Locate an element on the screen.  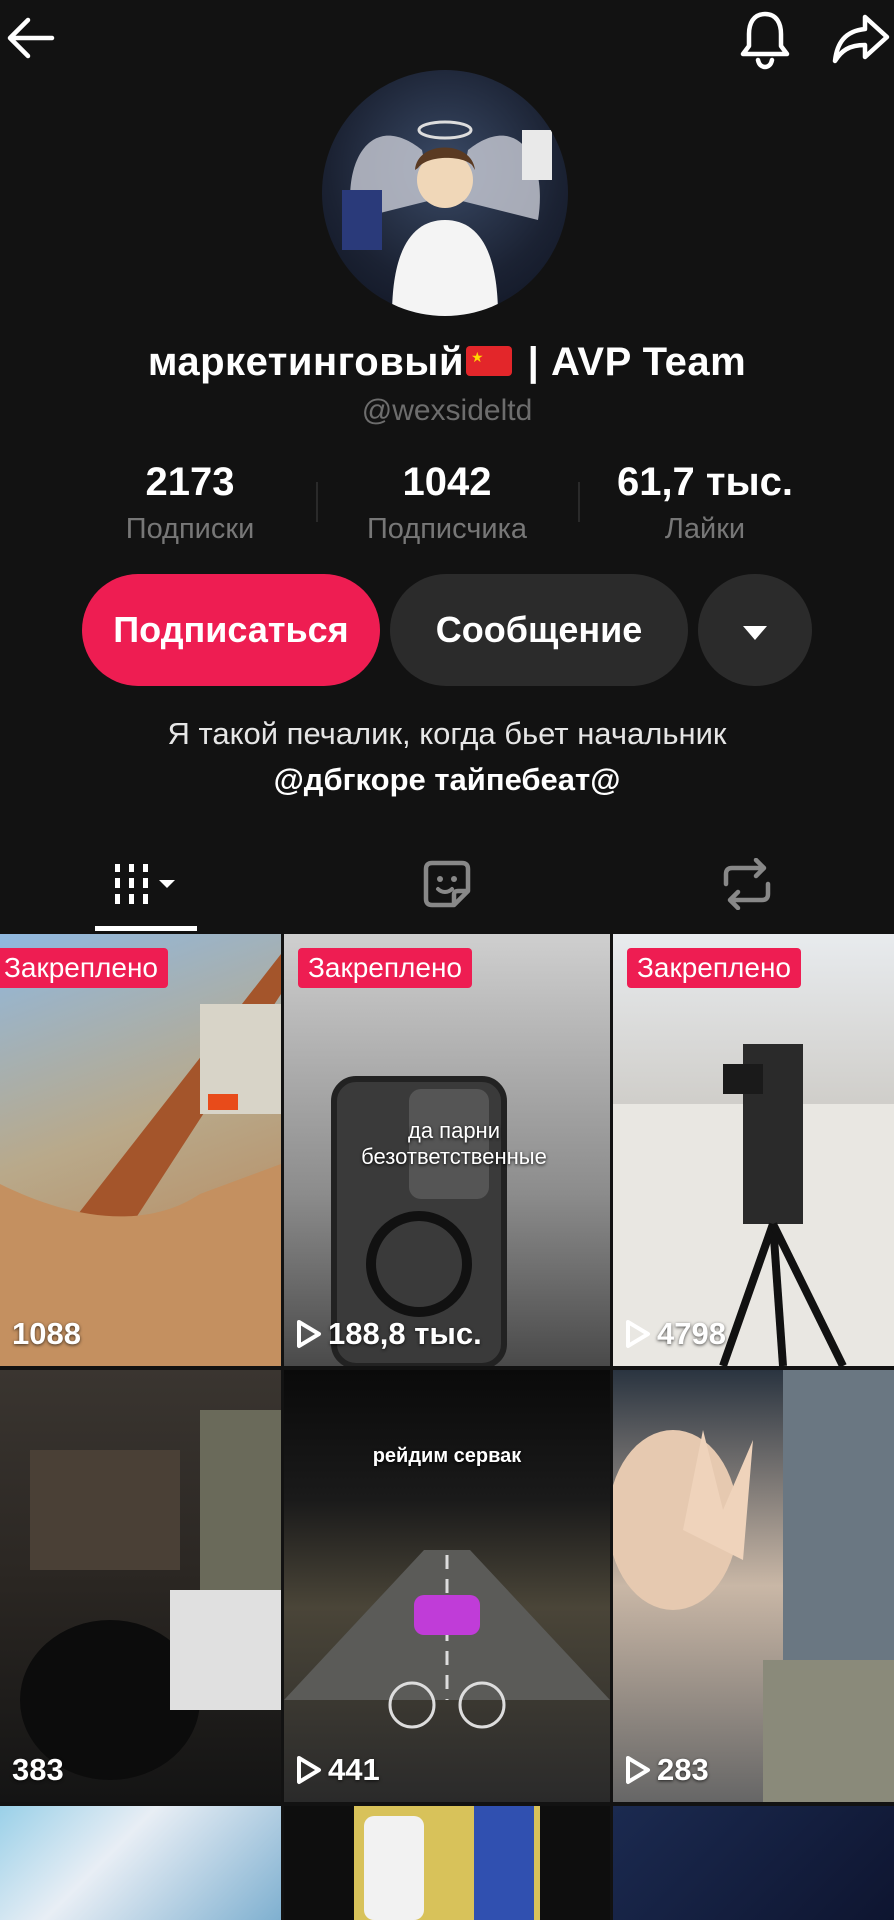
view-count: 4798 is located at coordinates (675, 1334).